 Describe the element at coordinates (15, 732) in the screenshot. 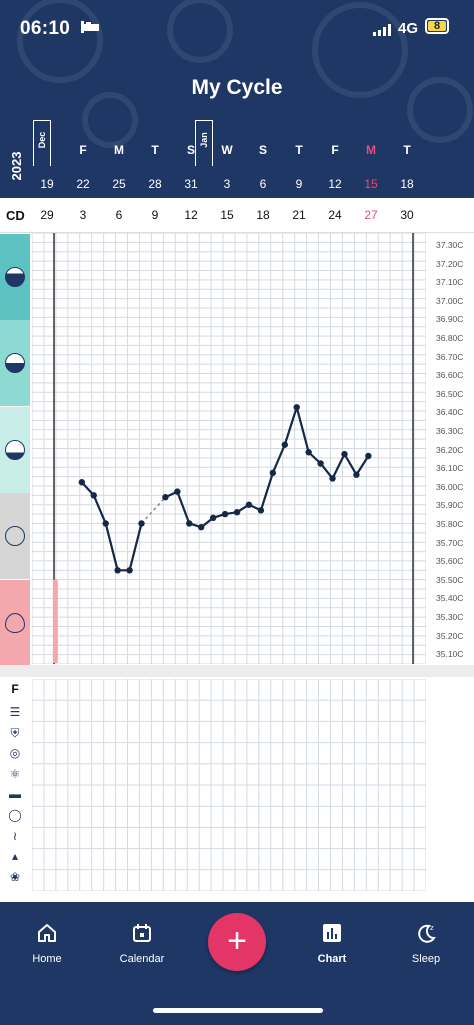

I see `shield-icon: ⛨` at that location.